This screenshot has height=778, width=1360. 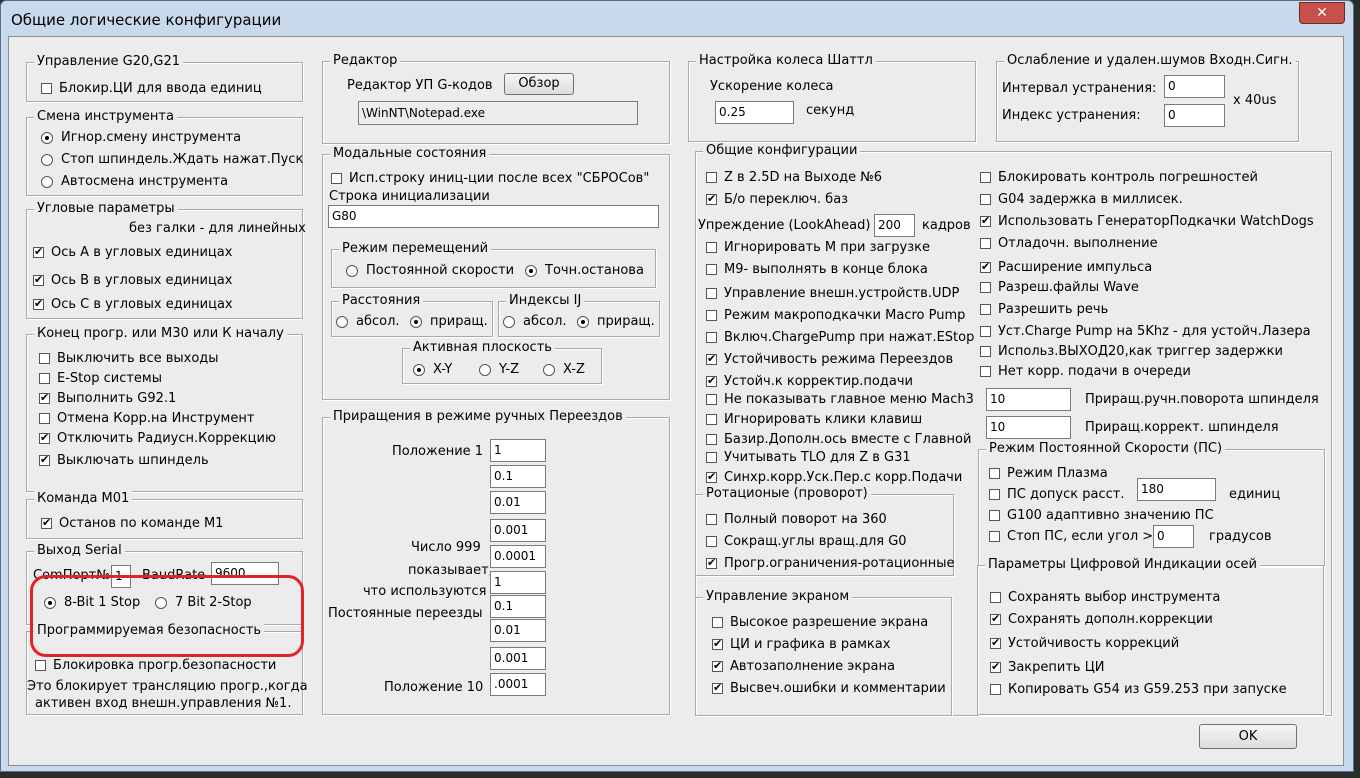 What do you see at coordinates (498, 113) in the screenshot?
I see `editor-path-field: \WinNT\Notepad.exe` at bounding box center [498, 113].